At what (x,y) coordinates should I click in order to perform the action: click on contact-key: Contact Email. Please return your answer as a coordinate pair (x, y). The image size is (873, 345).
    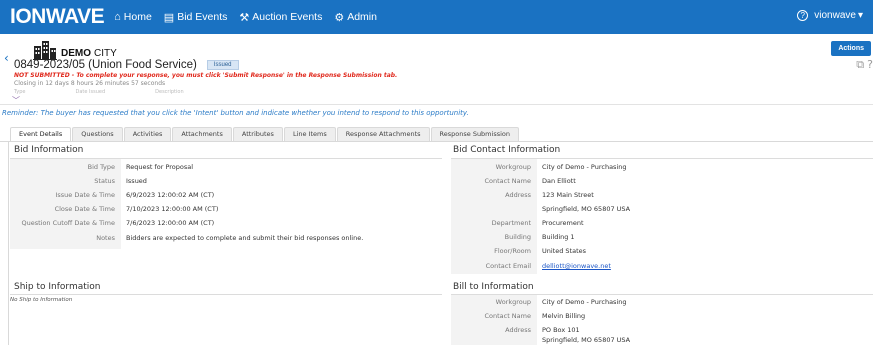
    Looking at the image, I should click on (494, 266).